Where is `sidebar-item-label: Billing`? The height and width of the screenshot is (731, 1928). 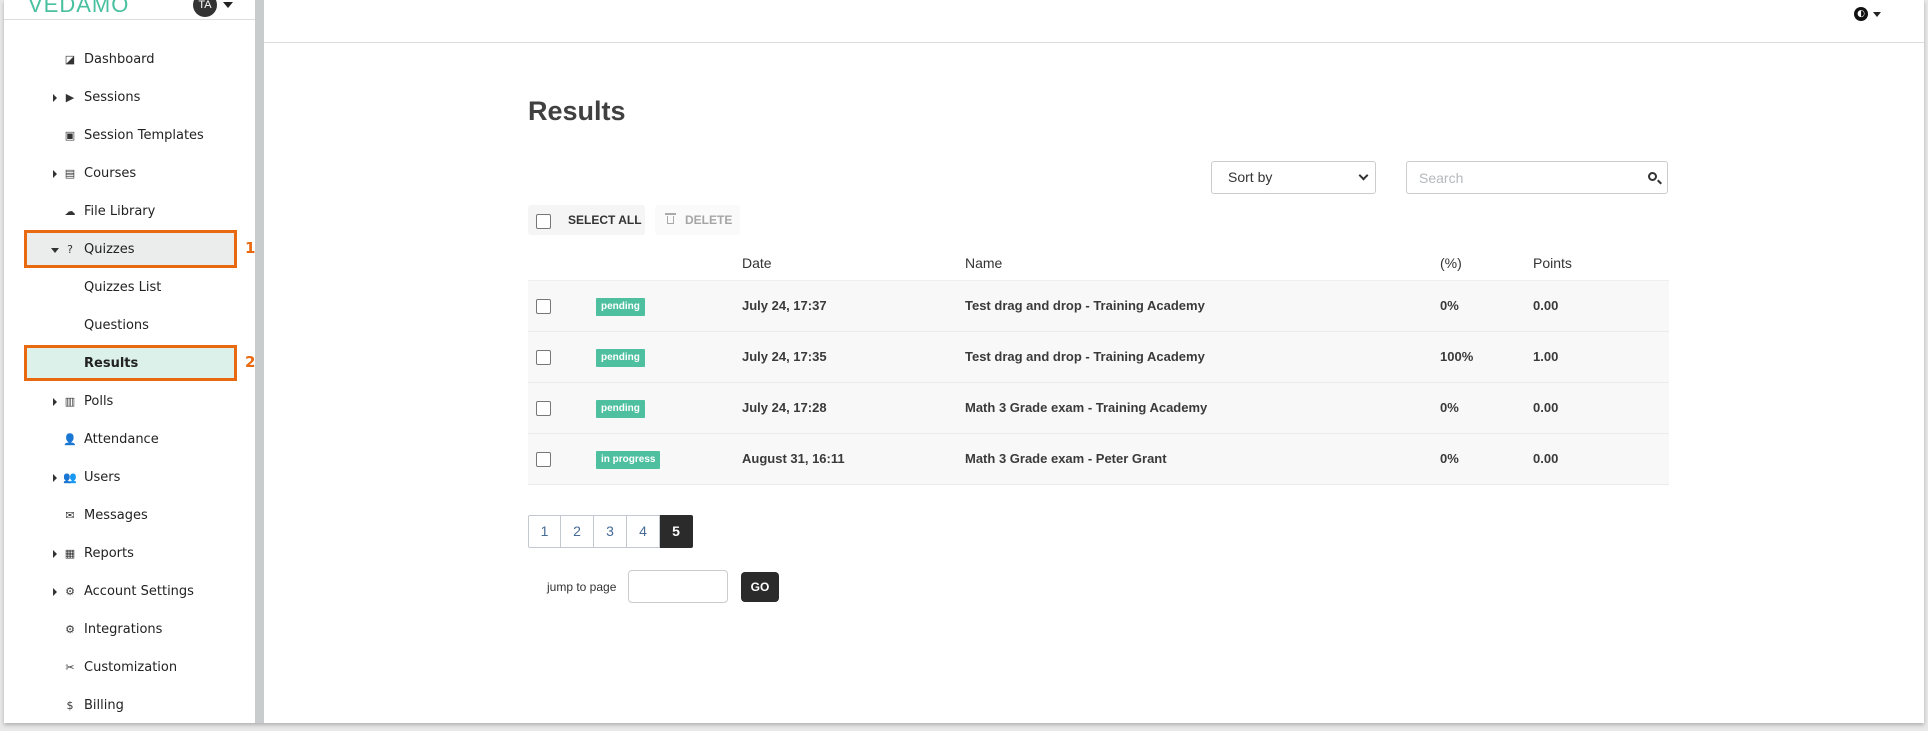
sidebar-item-label: Billing is located at coordinates (104, 705).